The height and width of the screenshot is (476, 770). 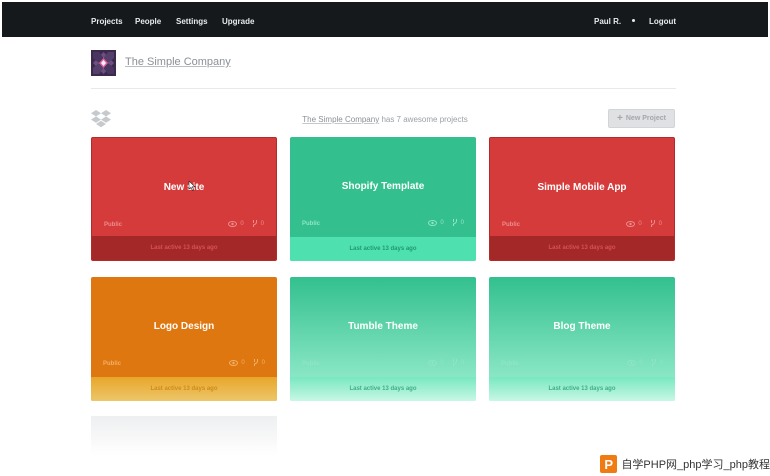 What do you see at coordinates (662, 21) in the screenshot?
I see `nav-logout: Logout` at bounding box center [662, 21].